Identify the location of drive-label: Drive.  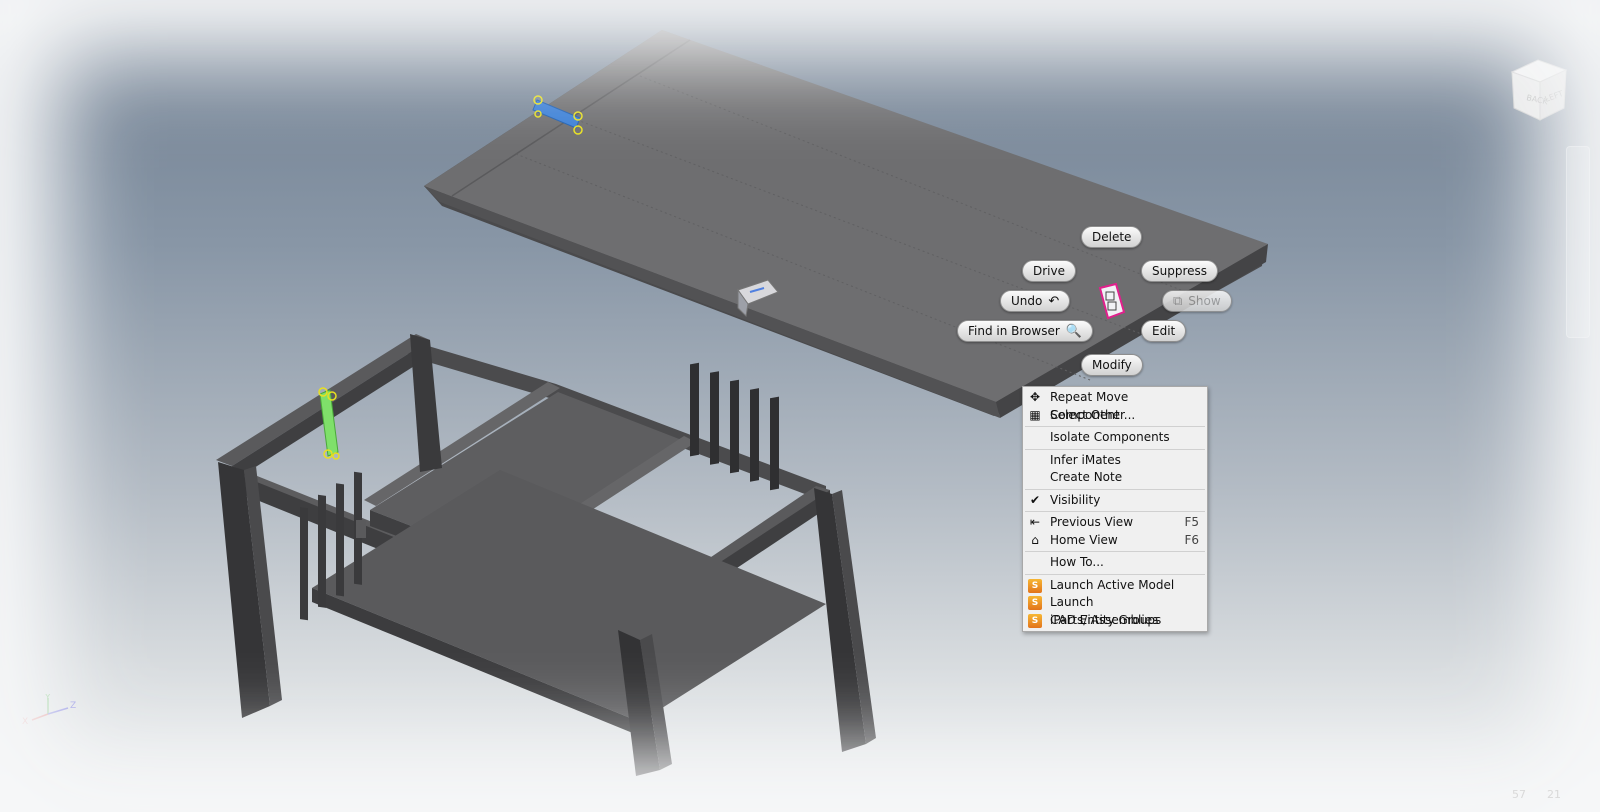
(1049, 271).